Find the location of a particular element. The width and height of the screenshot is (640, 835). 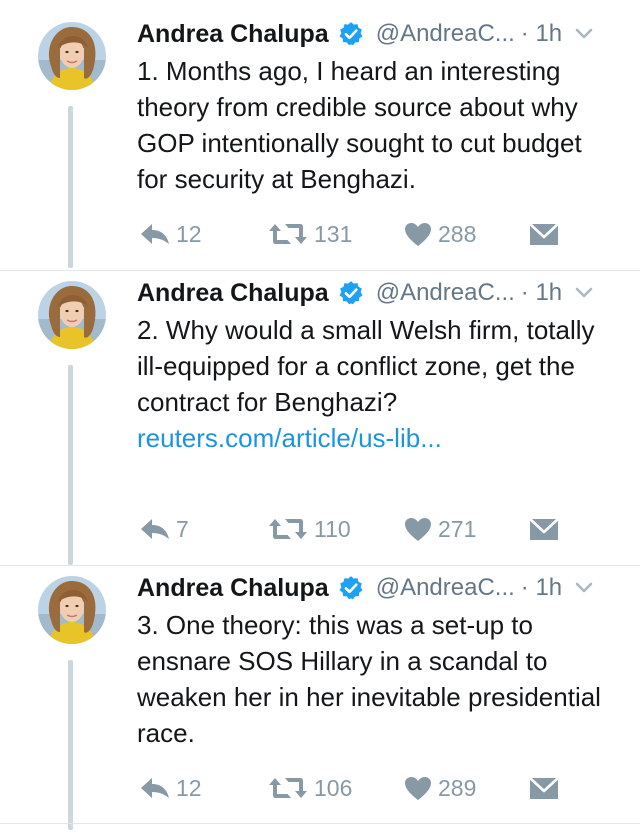

like-button: 289 is located at coordinates (440, 788).